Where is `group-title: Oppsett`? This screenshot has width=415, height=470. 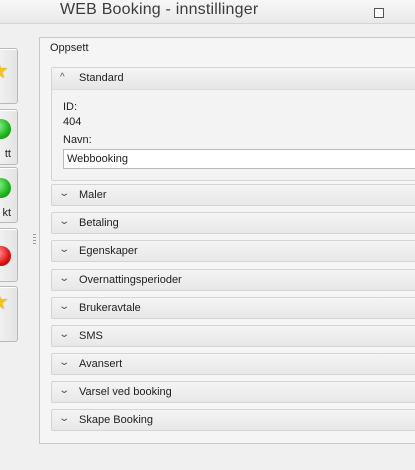 group-title: Oppsett is located at coordinates (69, 48).